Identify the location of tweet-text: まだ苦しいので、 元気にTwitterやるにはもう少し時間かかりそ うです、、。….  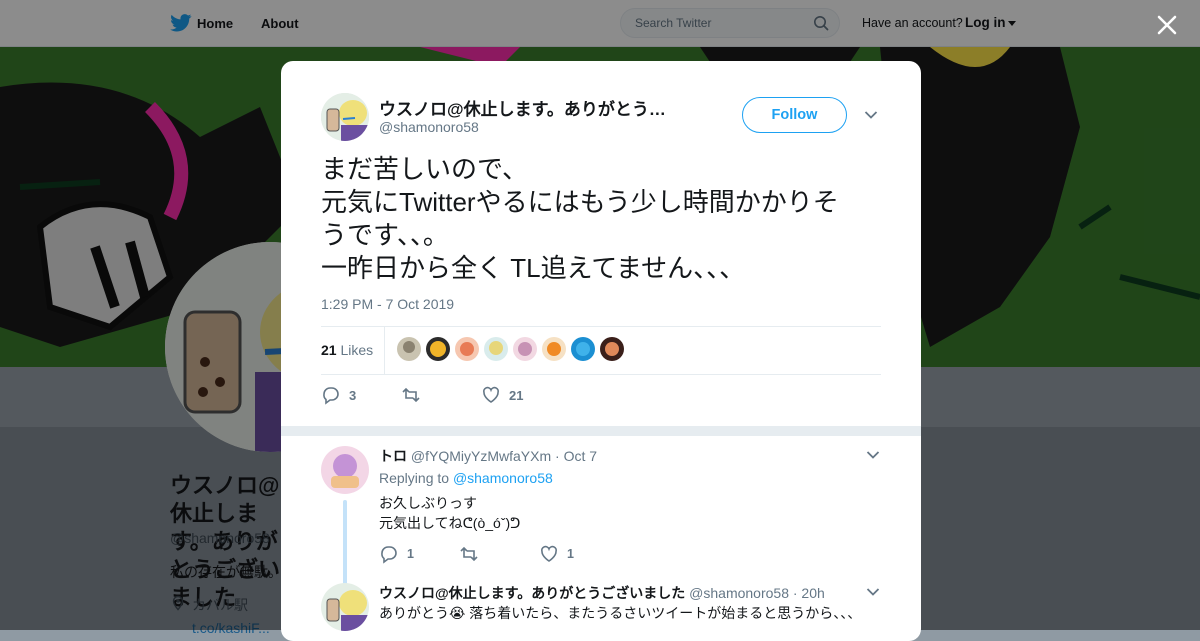
(603, 219).